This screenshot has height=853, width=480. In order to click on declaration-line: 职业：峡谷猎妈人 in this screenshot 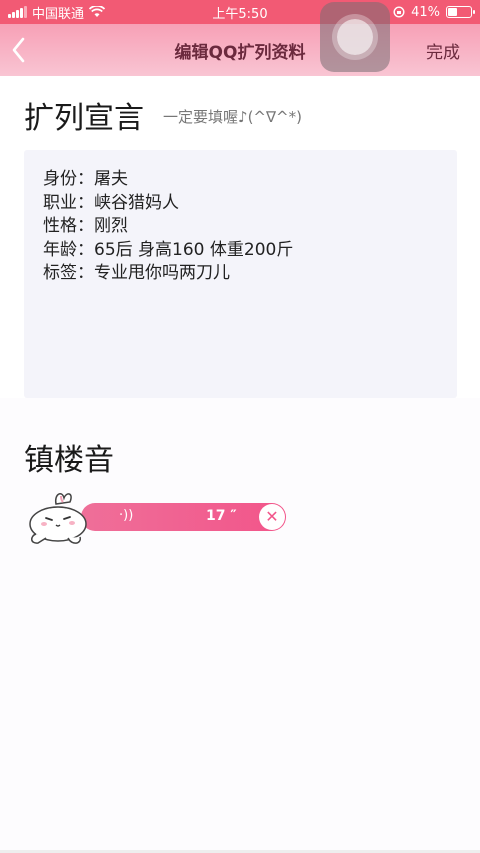, I will do `click(111, 202)`.